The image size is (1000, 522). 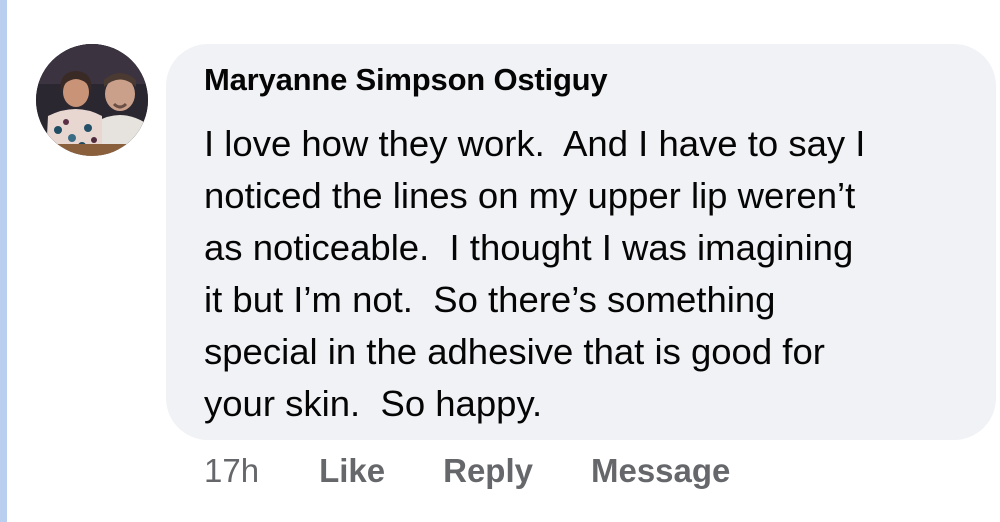 I want to click on comment-timestamp: 17h, so click(x=231, y=471).